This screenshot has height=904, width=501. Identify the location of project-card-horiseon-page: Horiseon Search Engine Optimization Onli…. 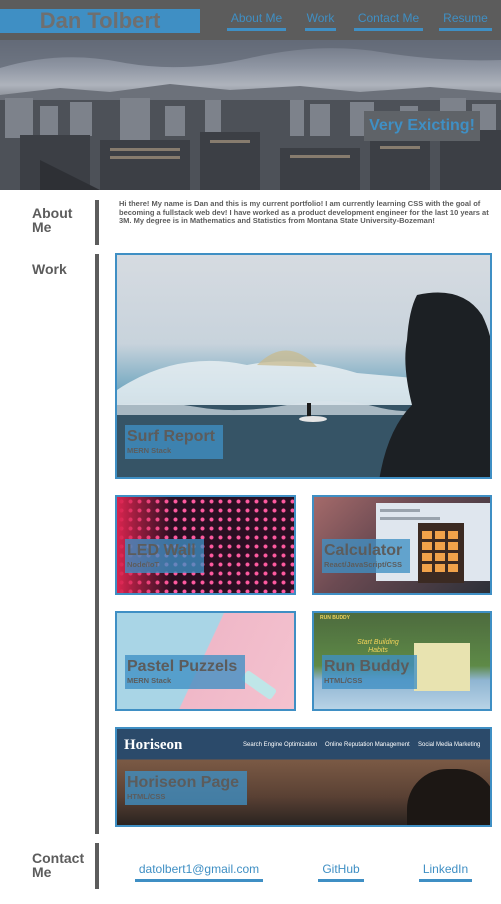
(303, 777).